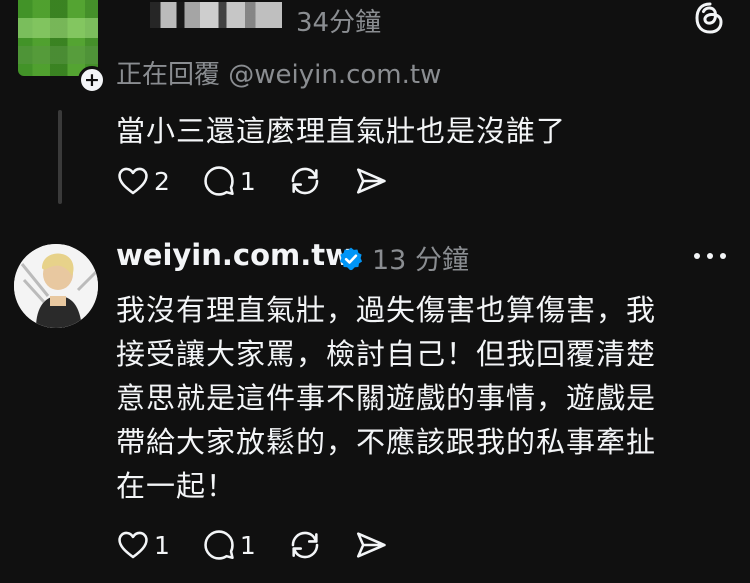 The height and width of the screenshot is (583, 750). What do you see at coordinates (58, 38) in the screenshot?
I see `avatar-blurred` at bounding box center [58, 38].